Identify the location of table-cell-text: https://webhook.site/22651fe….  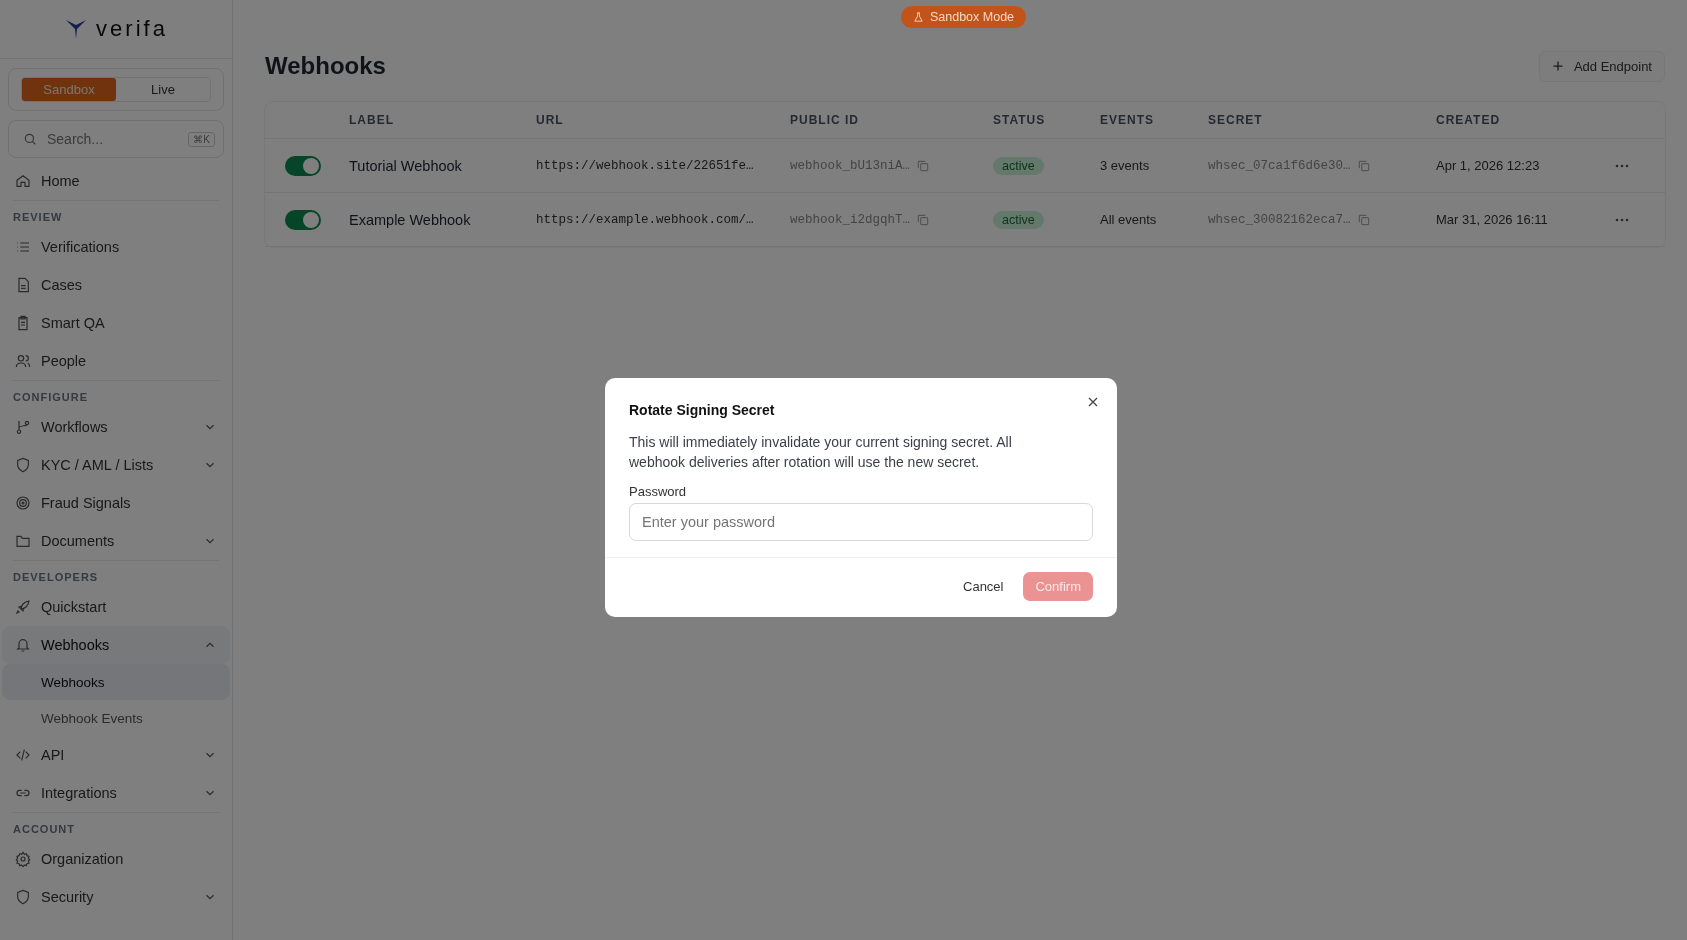
(645, 165).